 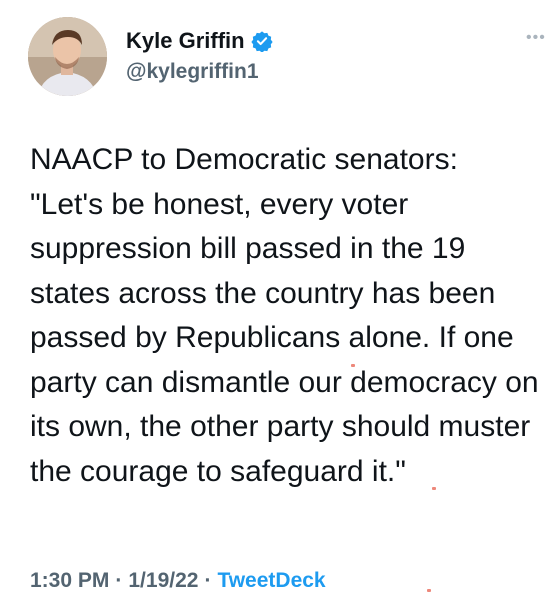 I want to click on author-name-row: Kyle Griffin, so click(x=199, y=41).